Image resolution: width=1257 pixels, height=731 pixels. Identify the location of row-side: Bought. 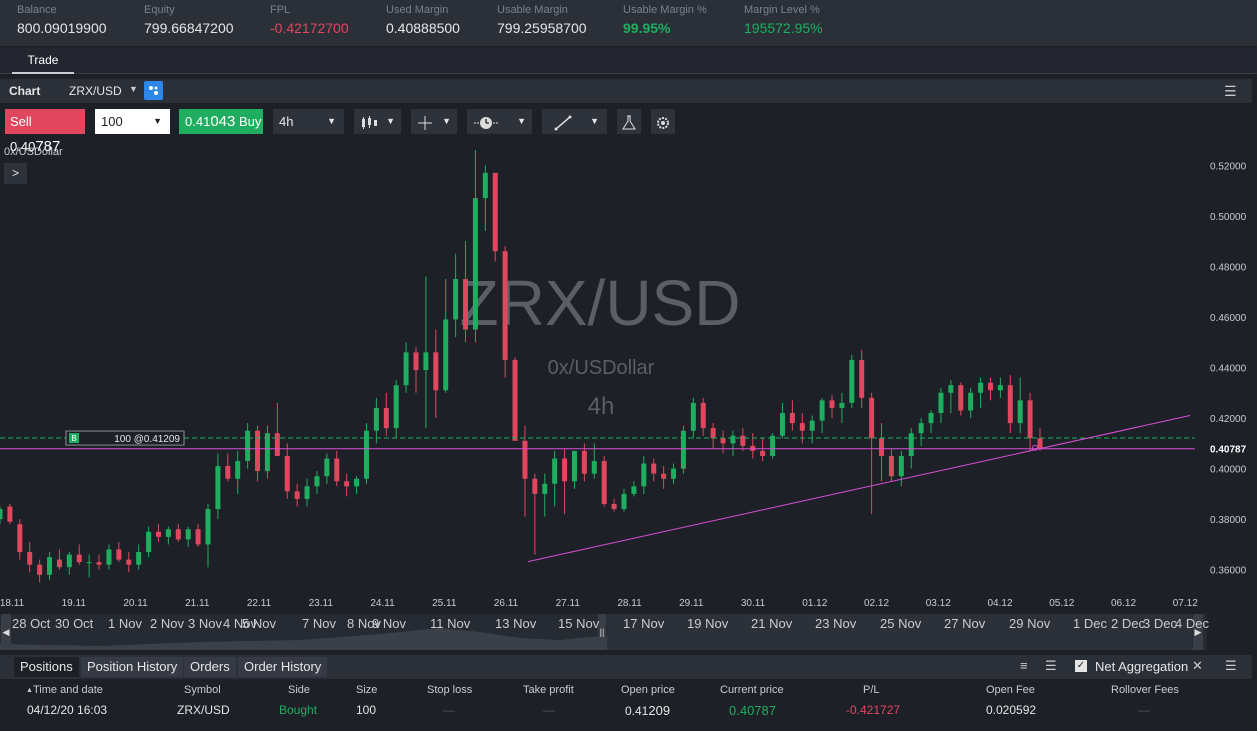
(298, 710).